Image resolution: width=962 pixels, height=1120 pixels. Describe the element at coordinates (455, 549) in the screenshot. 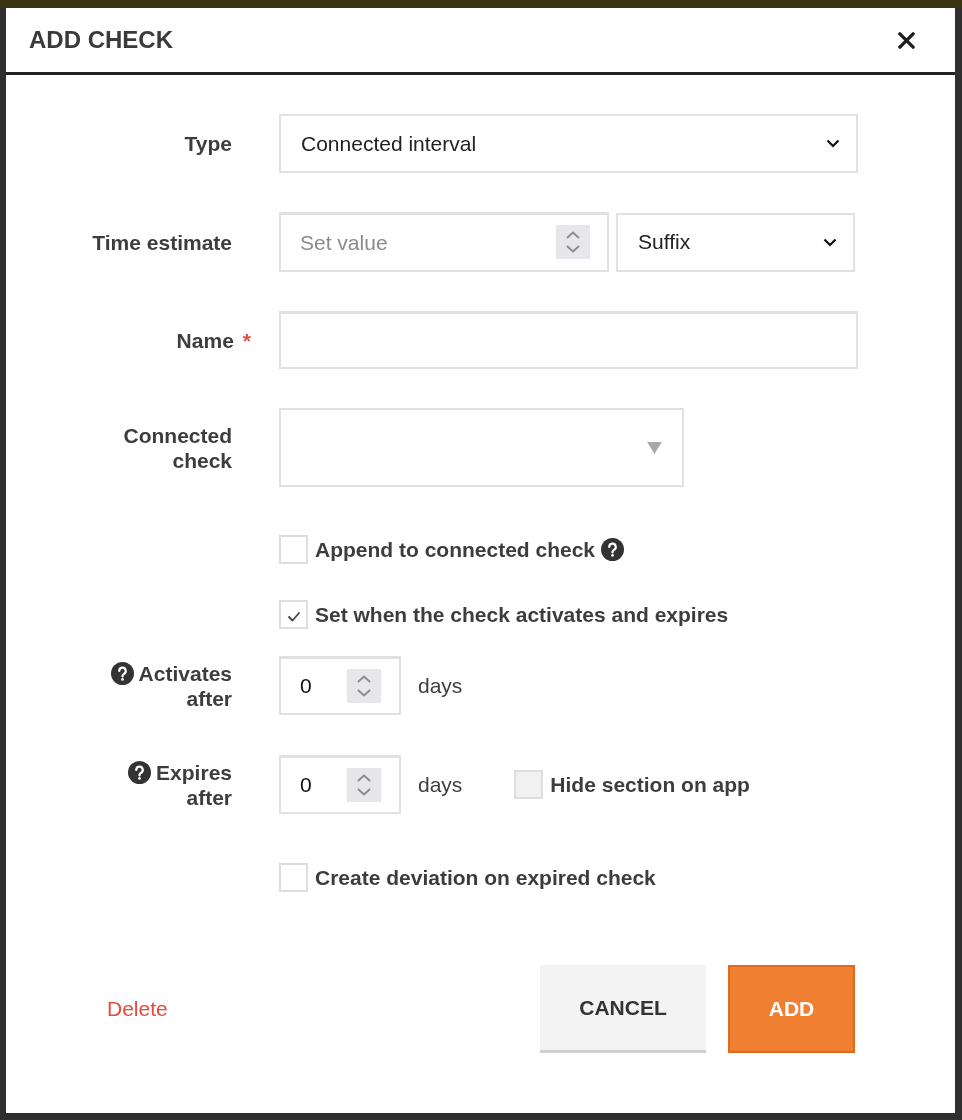

I see `checkbox-label: Append to connected check` at that location.